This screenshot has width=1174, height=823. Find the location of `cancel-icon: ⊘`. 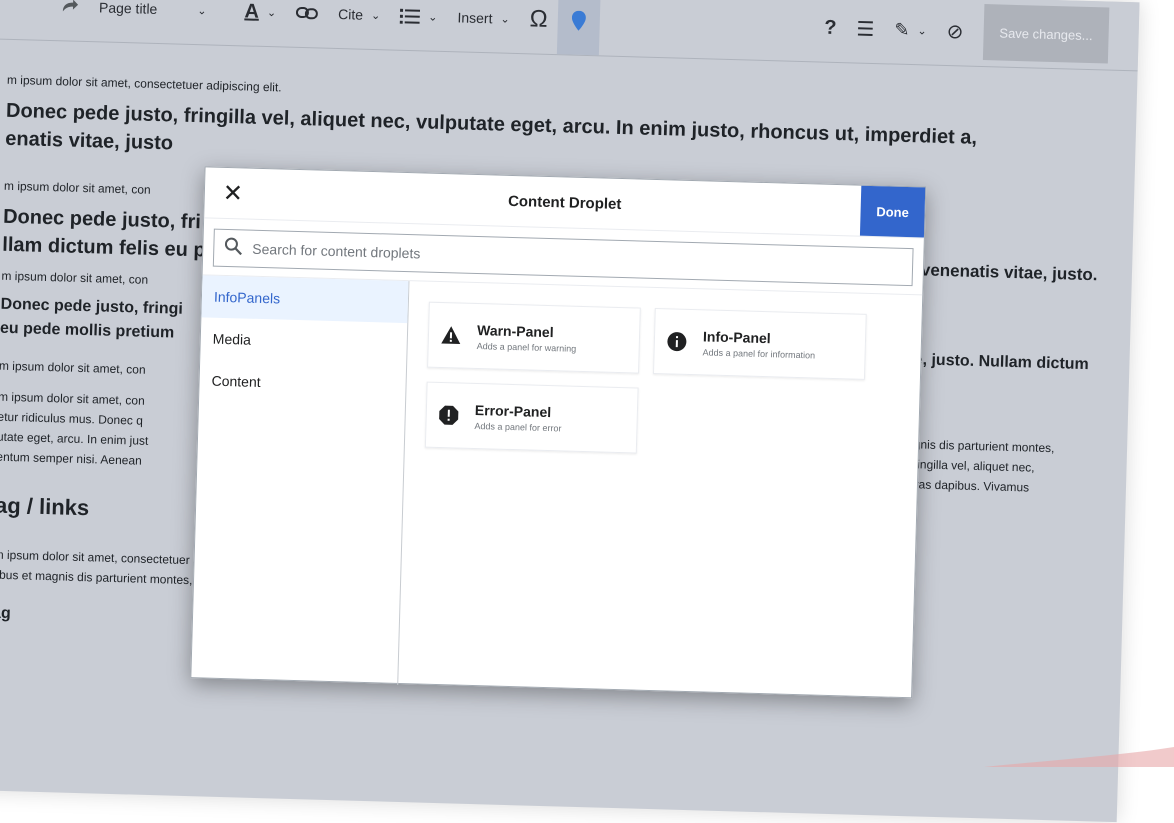

cancel-icon: ⊘ is located at coordinates (955, 31).